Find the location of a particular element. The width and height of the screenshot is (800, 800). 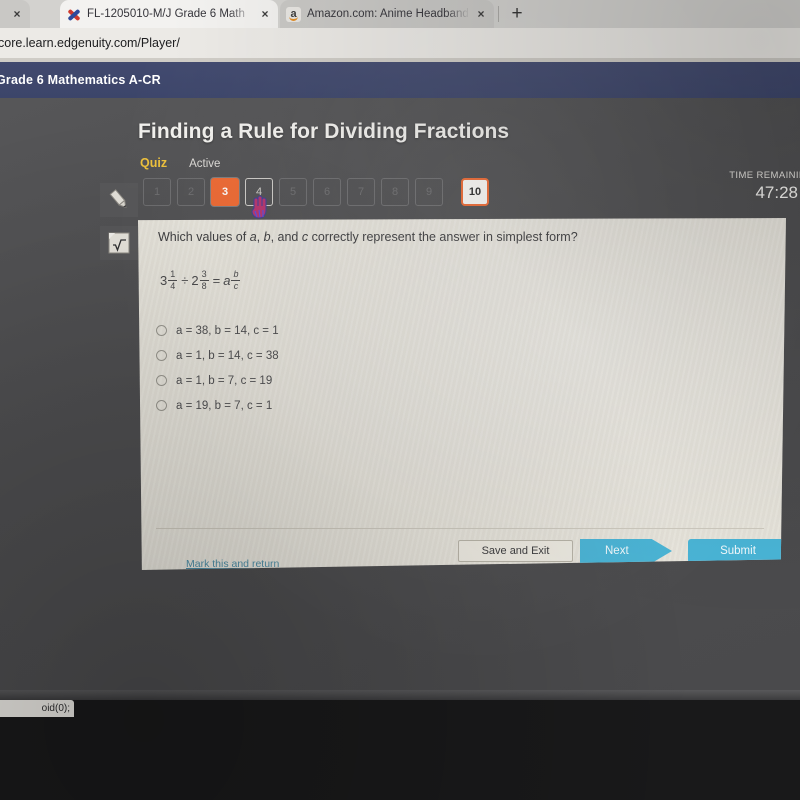

pencil-tool-button is located at coordinates (119, 200).